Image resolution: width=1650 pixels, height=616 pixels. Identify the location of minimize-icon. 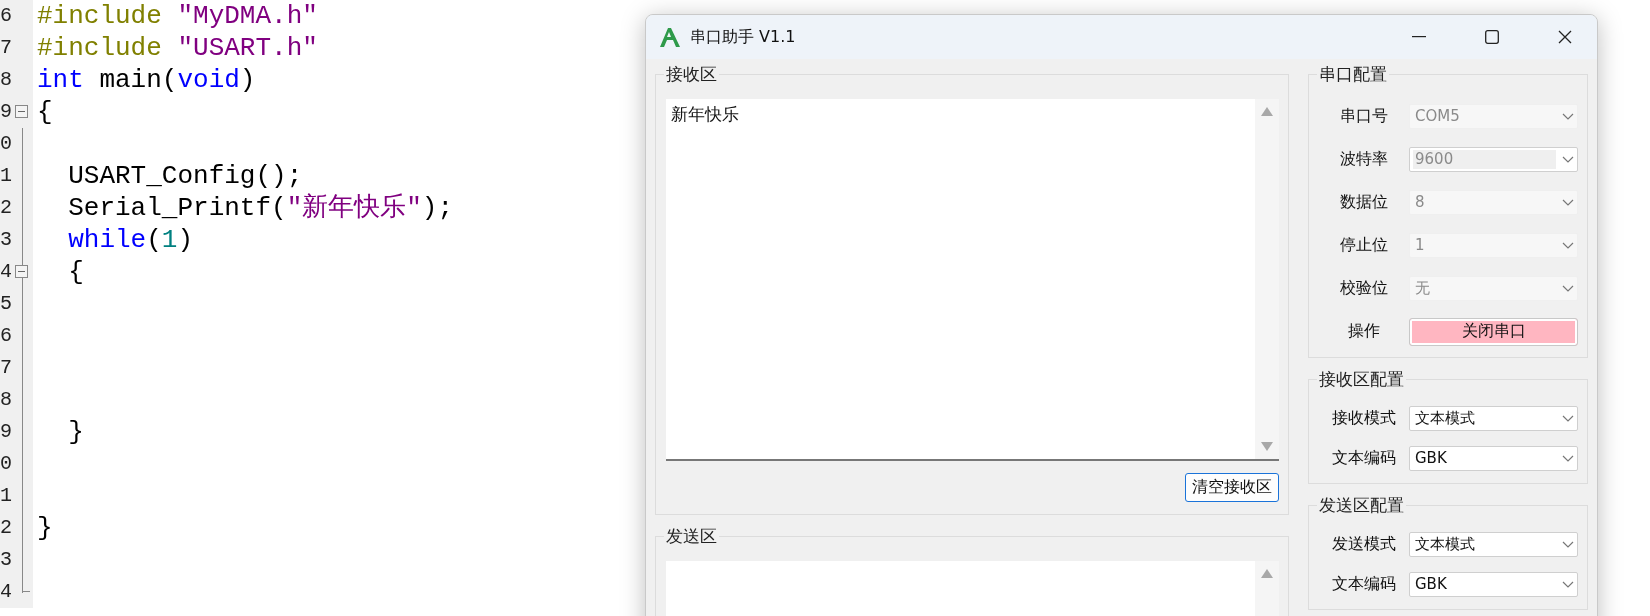
(1418, 37).